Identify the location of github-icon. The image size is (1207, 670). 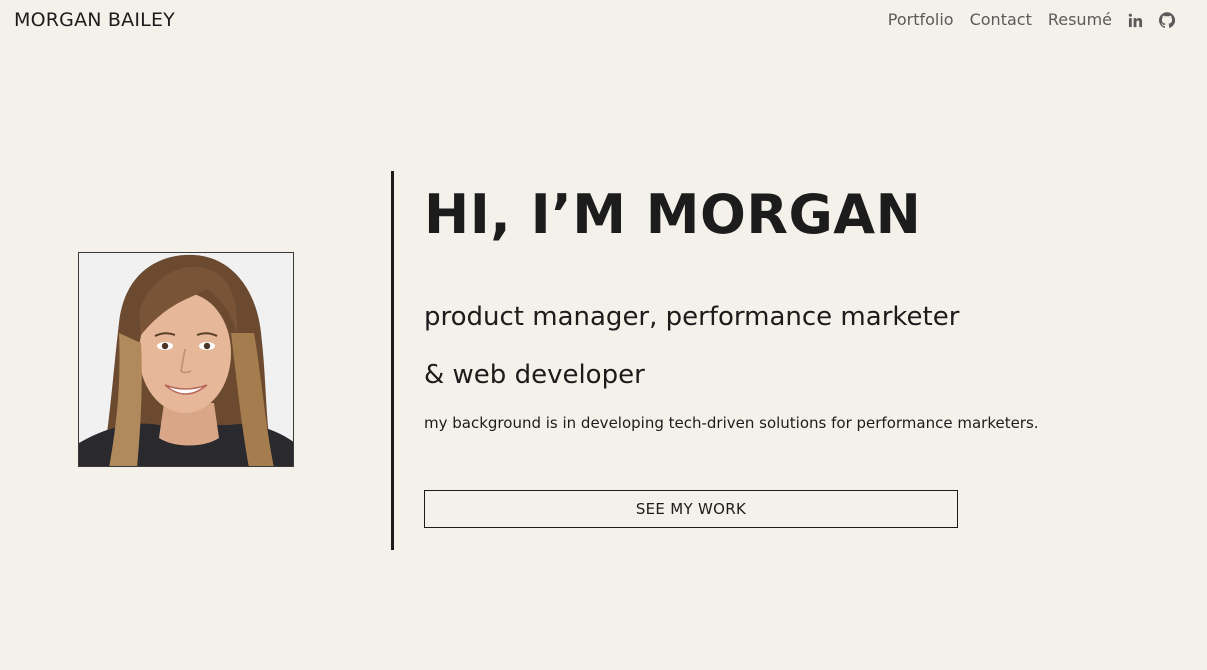
(1167, 20).